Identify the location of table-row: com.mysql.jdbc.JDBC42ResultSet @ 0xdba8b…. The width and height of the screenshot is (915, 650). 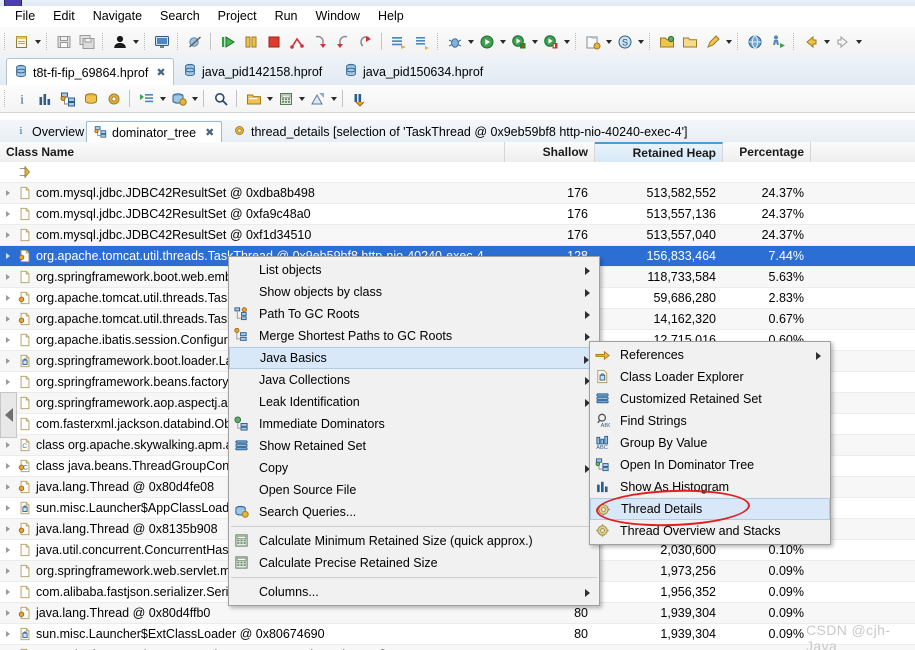
(457, 193).